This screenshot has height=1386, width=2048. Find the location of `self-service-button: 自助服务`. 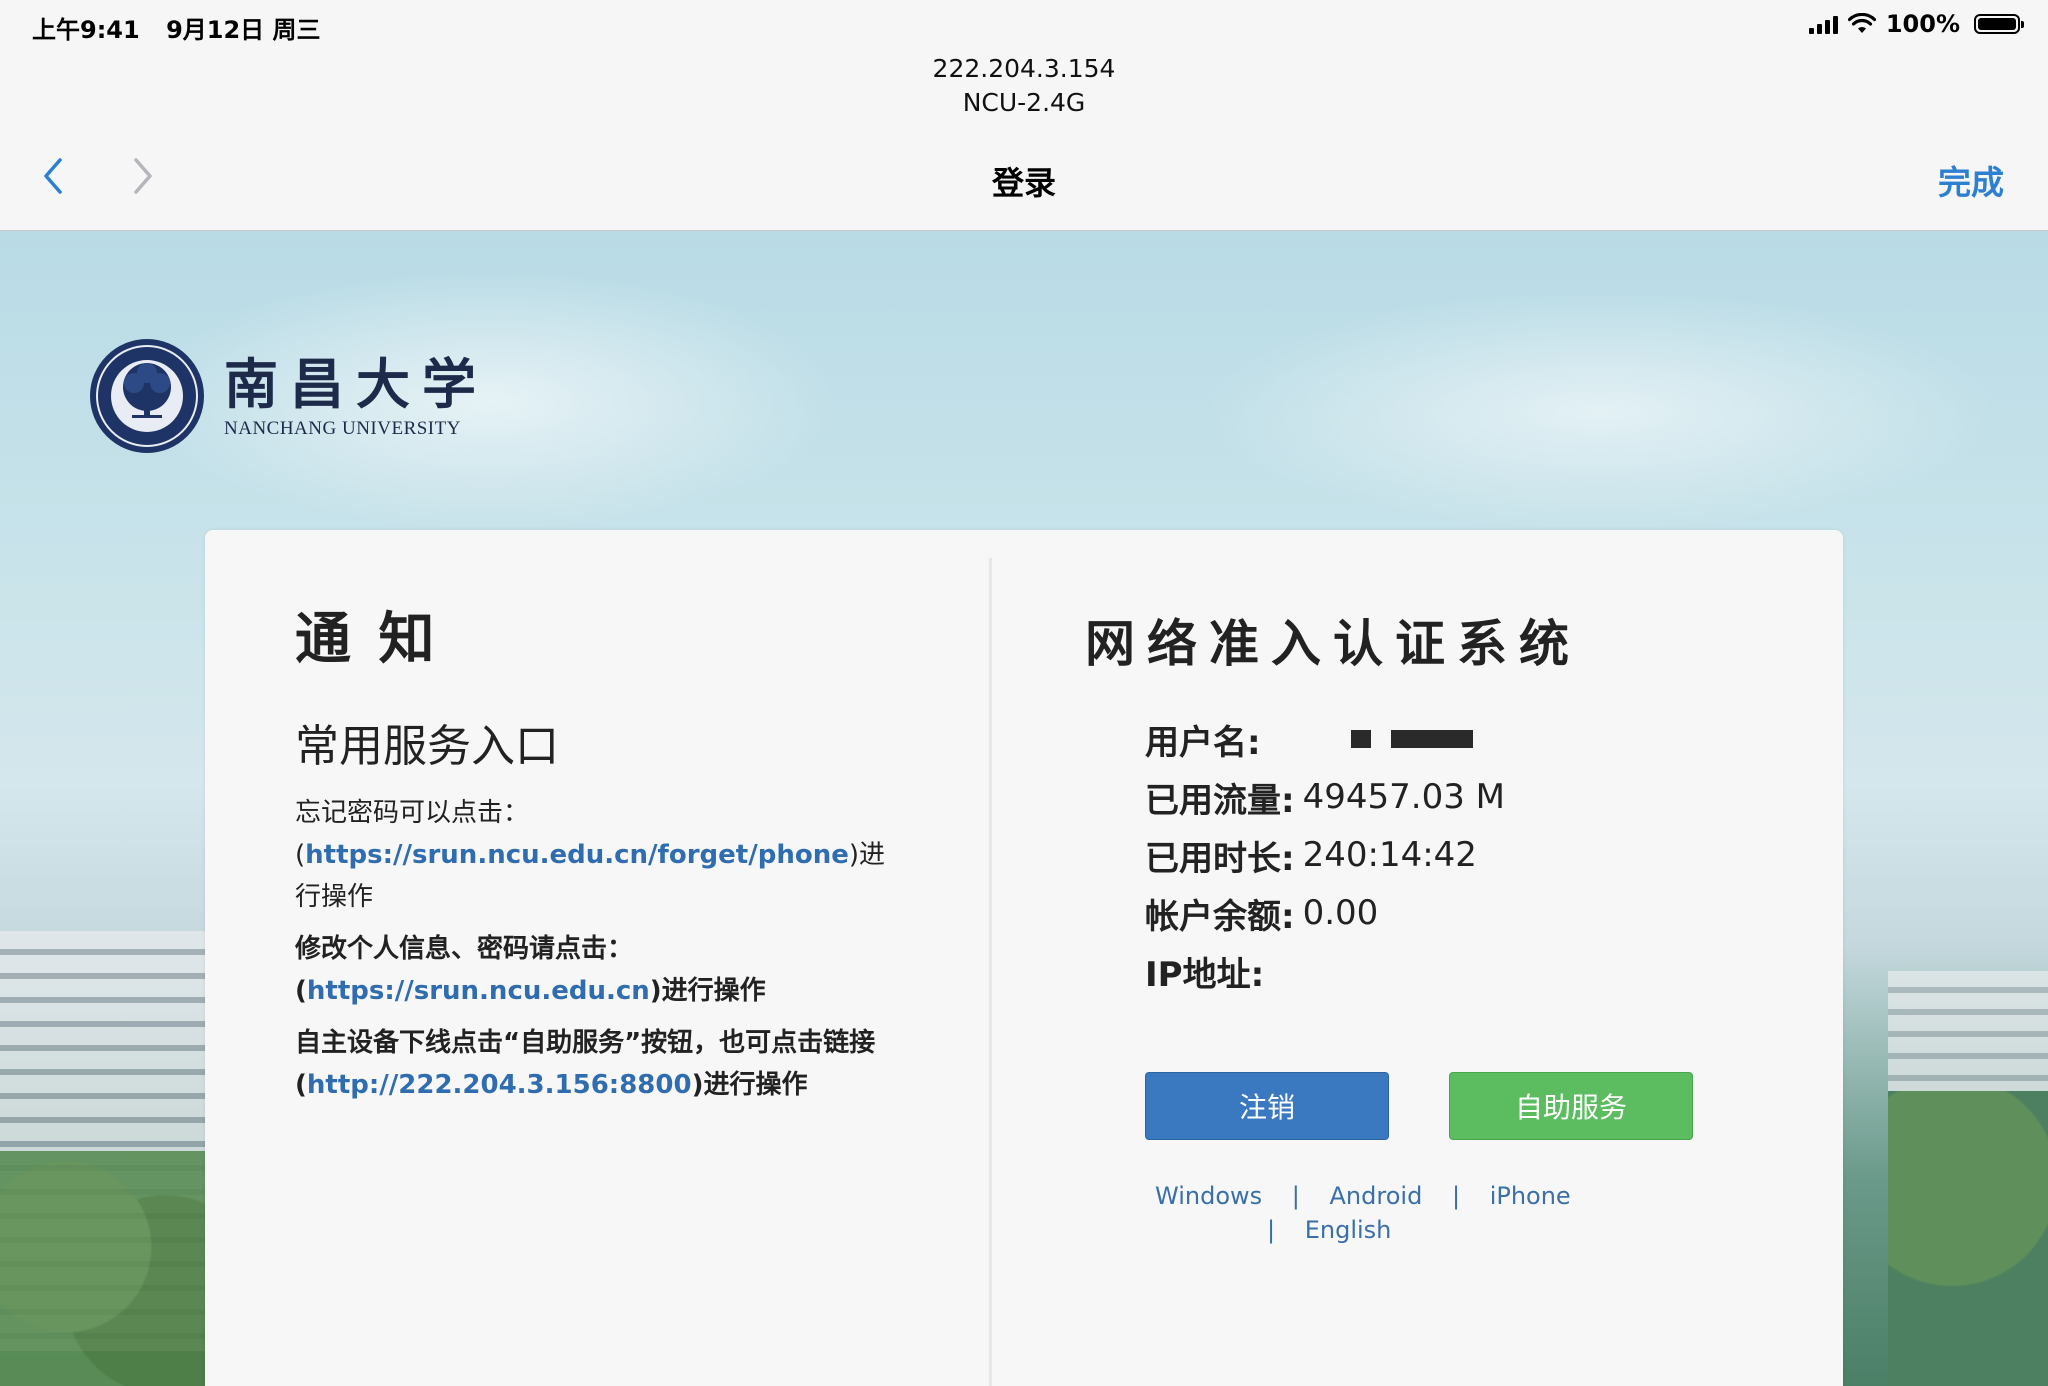

self-service-button: 自助服务 is located at coordinates (1571, 1106).